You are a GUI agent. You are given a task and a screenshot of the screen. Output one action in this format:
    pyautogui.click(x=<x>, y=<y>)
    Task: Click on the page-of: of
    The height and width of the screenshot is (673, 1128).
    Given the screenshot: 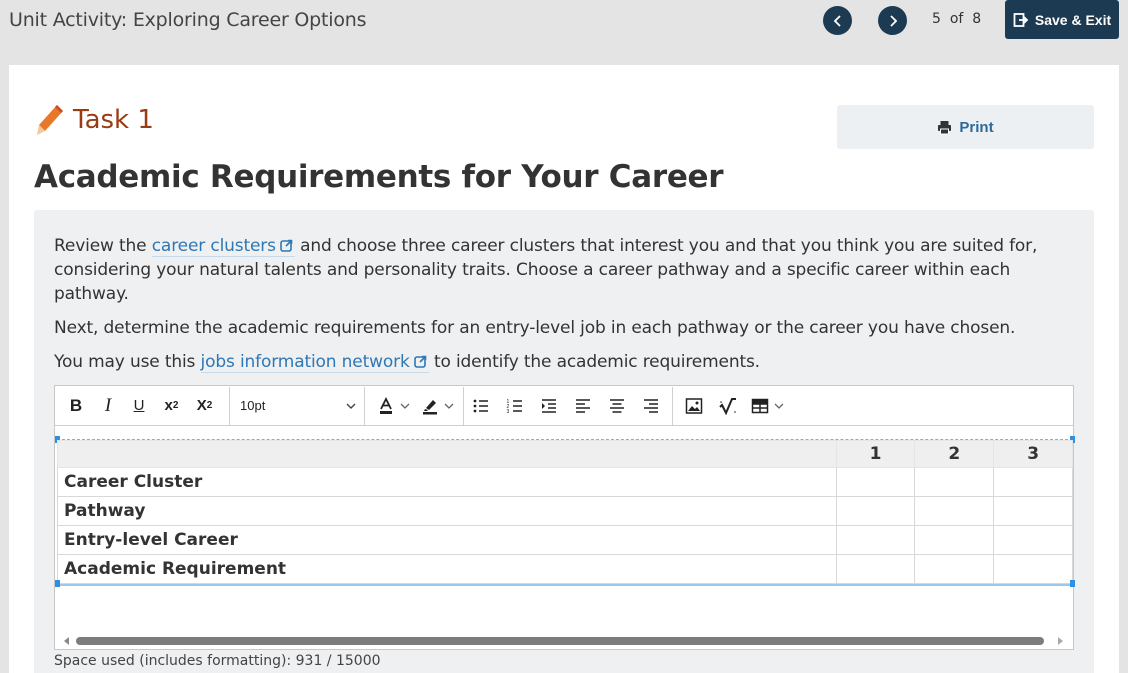 What is the action you would take?
    pyautogui.click(x=956, y=19)
    